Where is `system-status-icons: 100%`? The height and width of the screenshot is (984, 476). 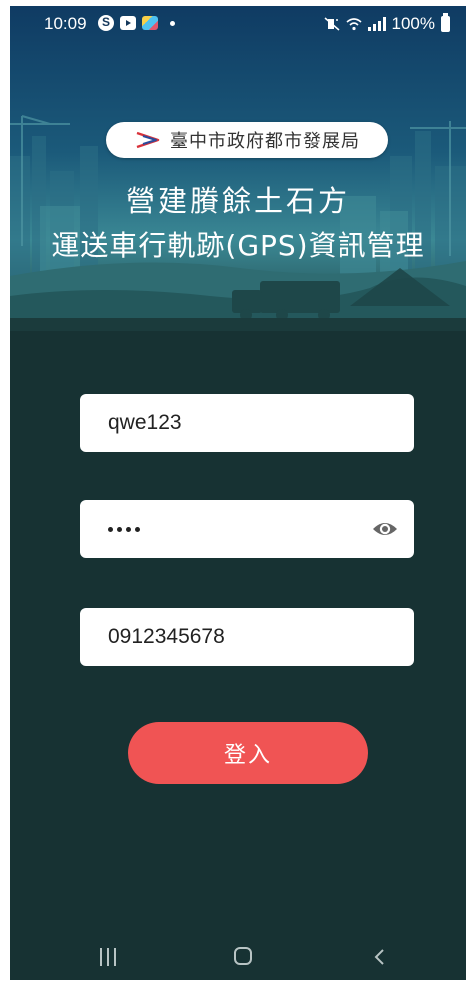 system-status-icons: 100% is located at coordinates (387, 23).